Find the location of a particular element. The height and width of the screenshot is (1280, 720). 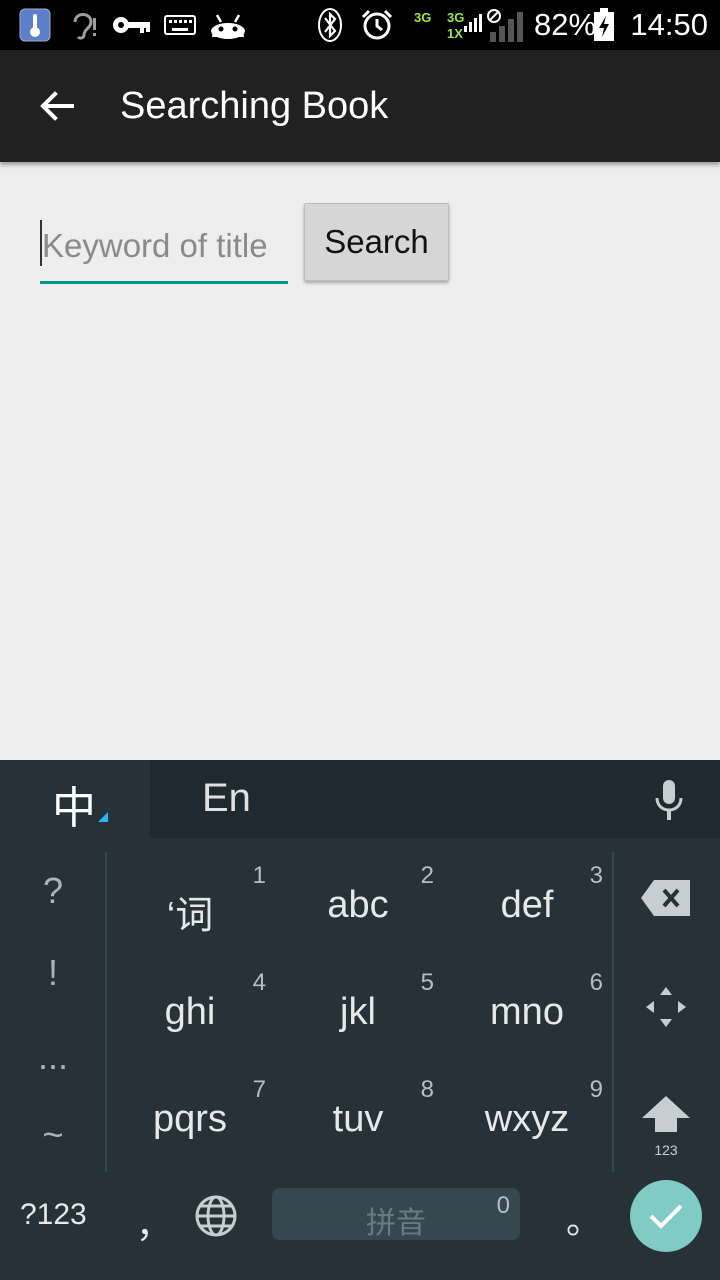

check-icon is located at coordinates (666, 1216).